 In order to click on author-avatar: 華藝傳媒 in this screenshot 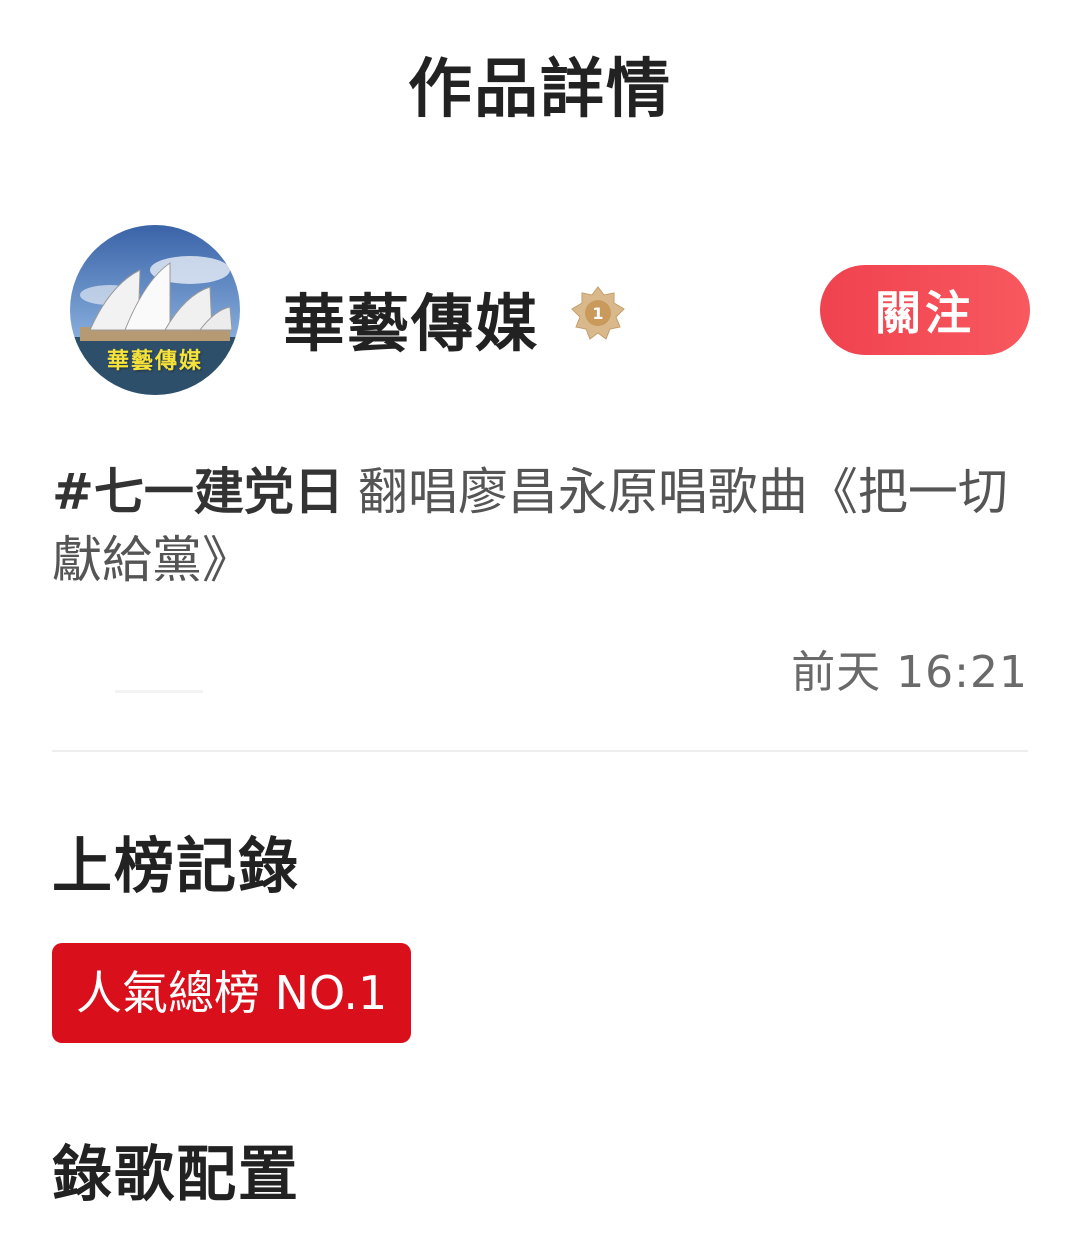, I will do `click(155, 310)`.